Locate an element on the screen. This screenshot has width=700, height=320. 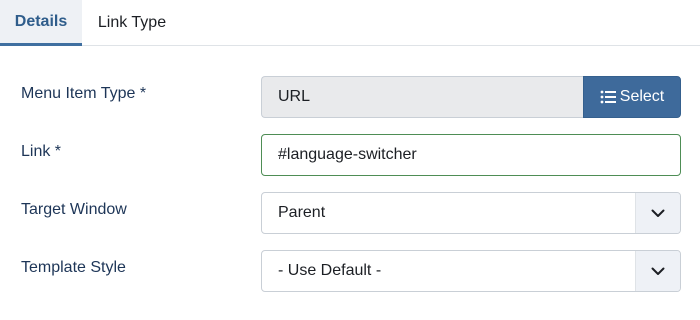
target-window-value: Parent is located at coordinates (302, 212).